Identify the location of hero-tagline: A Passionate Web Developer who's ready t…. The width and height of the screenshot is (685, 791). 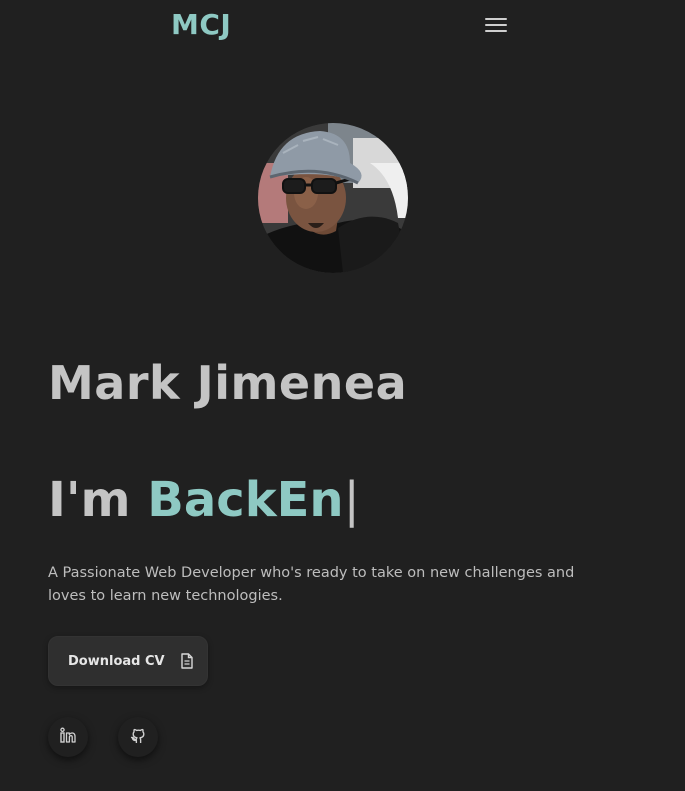
(311, 584).